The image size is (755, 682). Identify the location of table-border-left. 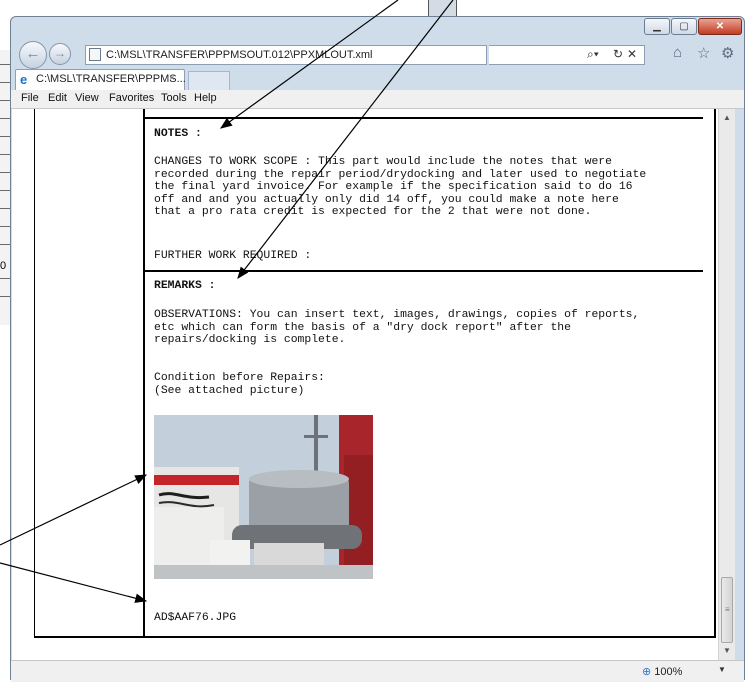
(34, 373).